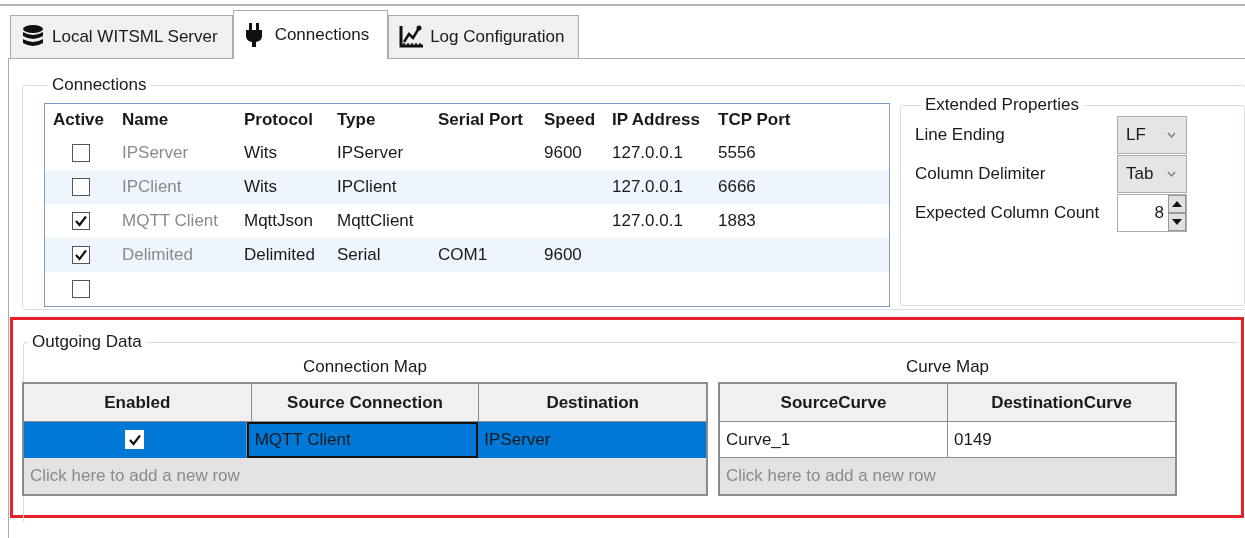 This screenshot has width=1245, height=538. What do you see at coordinates (1152, 134) in the screenshot?
I see `dropdown: LF` at bounding box center [1152, 134].